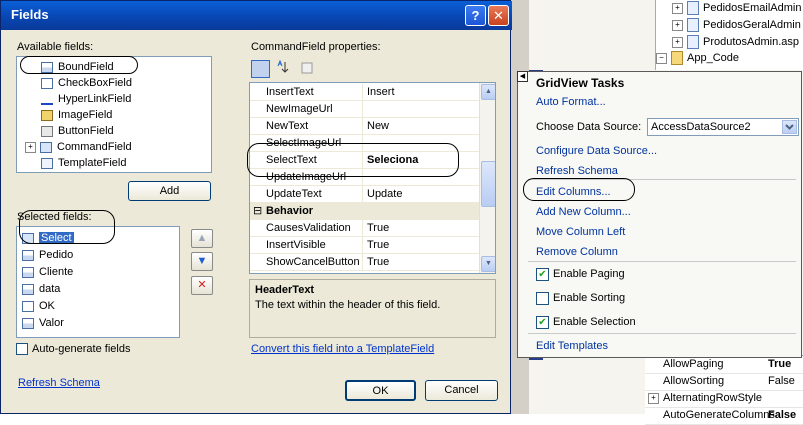 Image resolution: width=803 pixels, height=425 pixels. Describe the element at coordinates (488, 264) in the screenshot. I see `scroll-down-icon: ▼` at that location.